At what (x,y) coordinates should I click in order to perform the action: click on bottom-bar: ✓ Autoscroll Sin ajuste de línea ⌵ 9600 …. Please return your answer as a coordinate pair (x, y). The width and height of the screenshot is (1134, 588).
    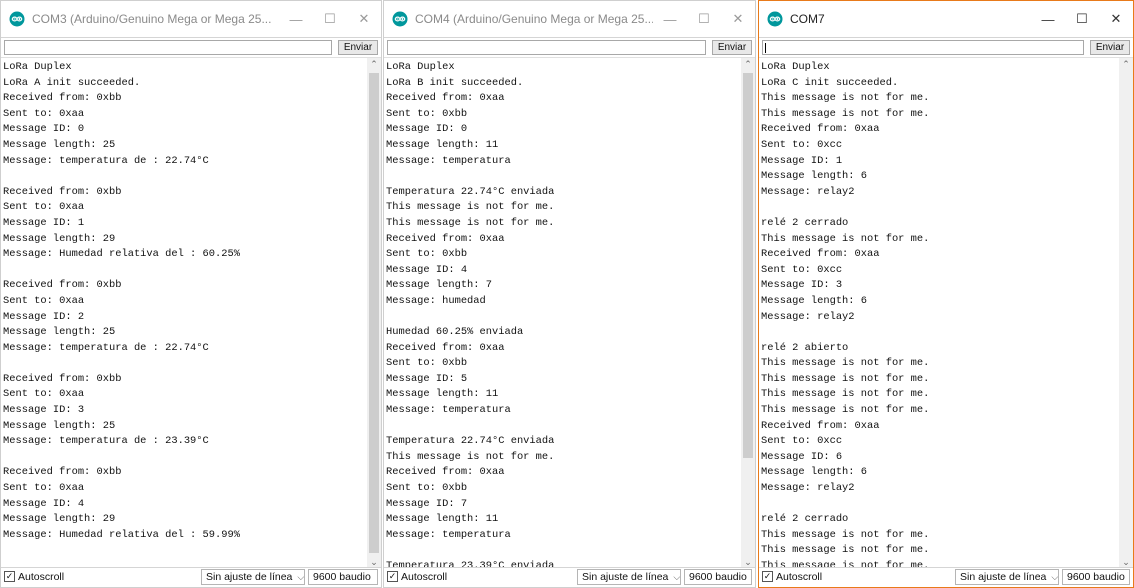
    Looking at the image, I should click on (946, 577).